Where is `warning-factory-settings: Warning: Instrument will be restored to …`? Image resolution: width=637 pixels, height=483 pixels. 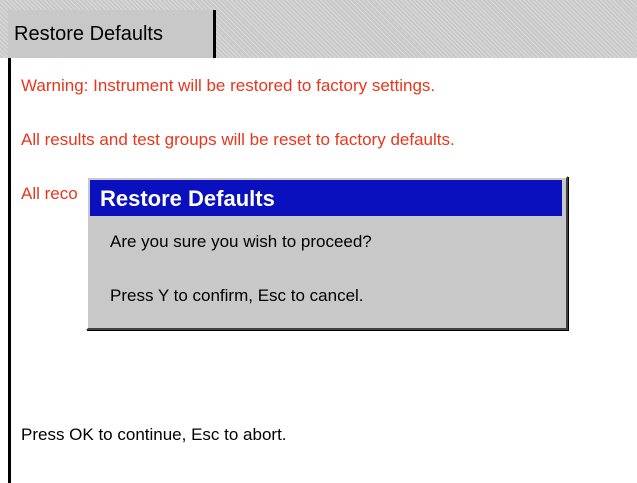 warning-factory-settings: Warning: Instrument will be restored to … is located at coordinates (228, 85).